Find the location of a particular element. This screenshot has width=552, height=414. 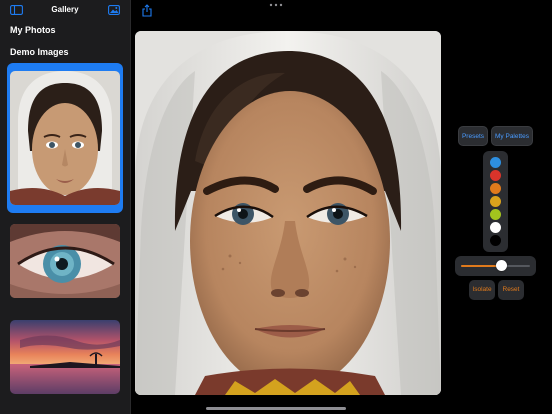

section-demo-images: Demo Images is located at coordinates (39, 52).